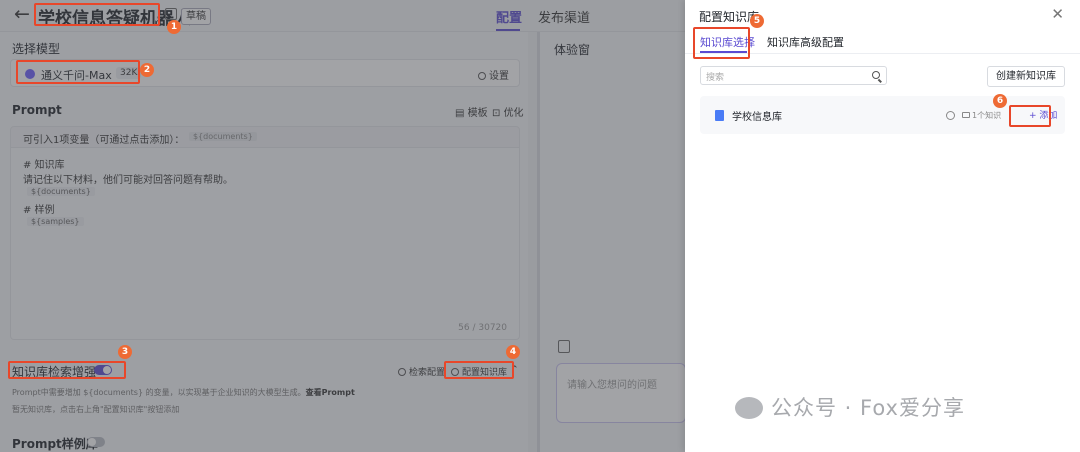 This screenshot has height=452, width=1080. What do you see at coordinates (1000, 101) in the screenshot?
I see `annotation-badge: 6` at bounding box center [1000, 101].